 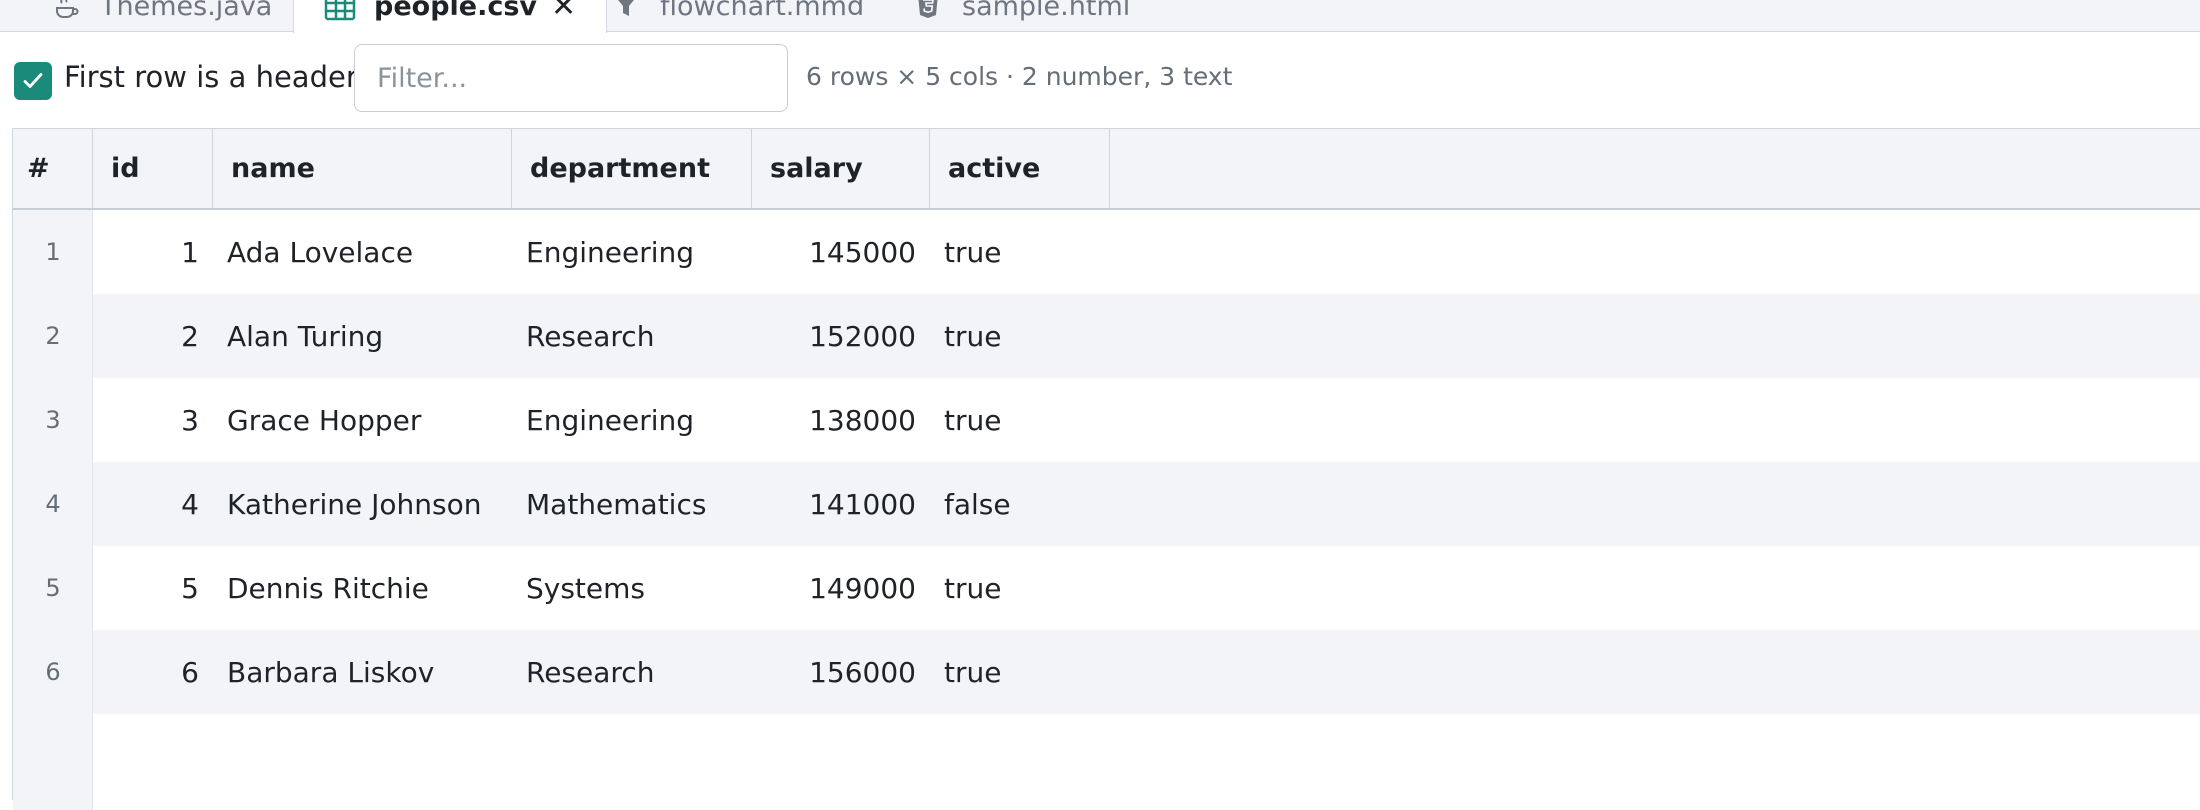 What do you see at coordinates (585, 588) in the screenshot?
I see `cell-department: Systems` at bounding box center [585, 588].